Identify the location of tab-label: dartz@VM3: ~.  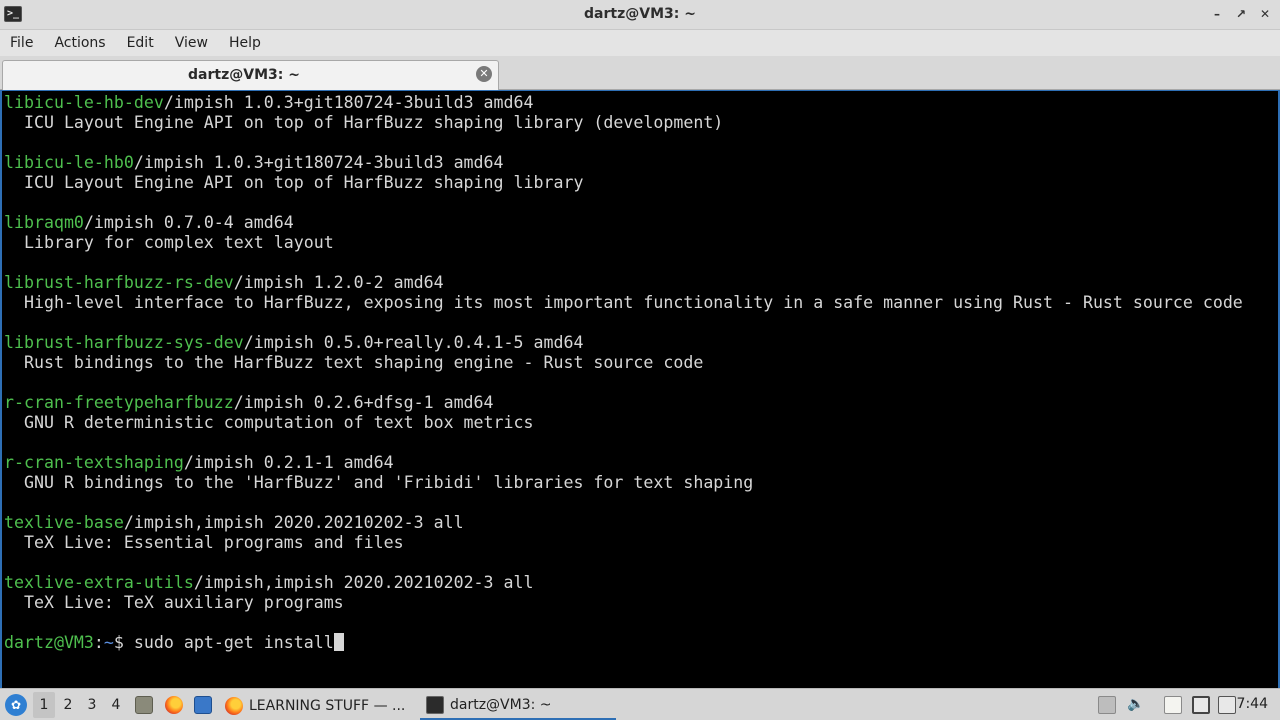
(244, 75).